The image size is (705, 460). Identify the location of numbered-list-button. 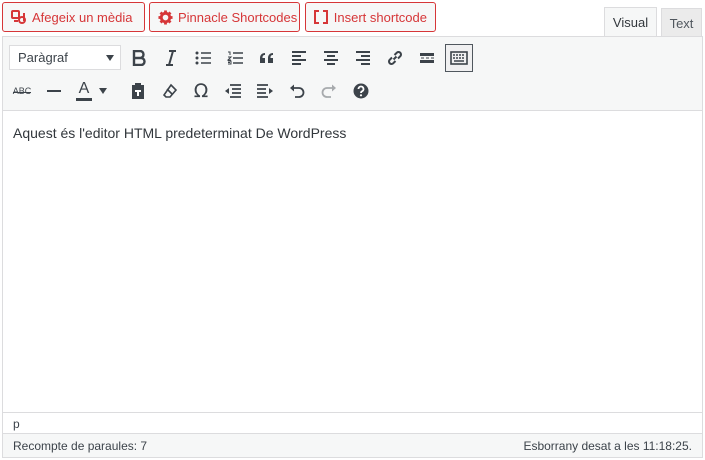
(235, 58).